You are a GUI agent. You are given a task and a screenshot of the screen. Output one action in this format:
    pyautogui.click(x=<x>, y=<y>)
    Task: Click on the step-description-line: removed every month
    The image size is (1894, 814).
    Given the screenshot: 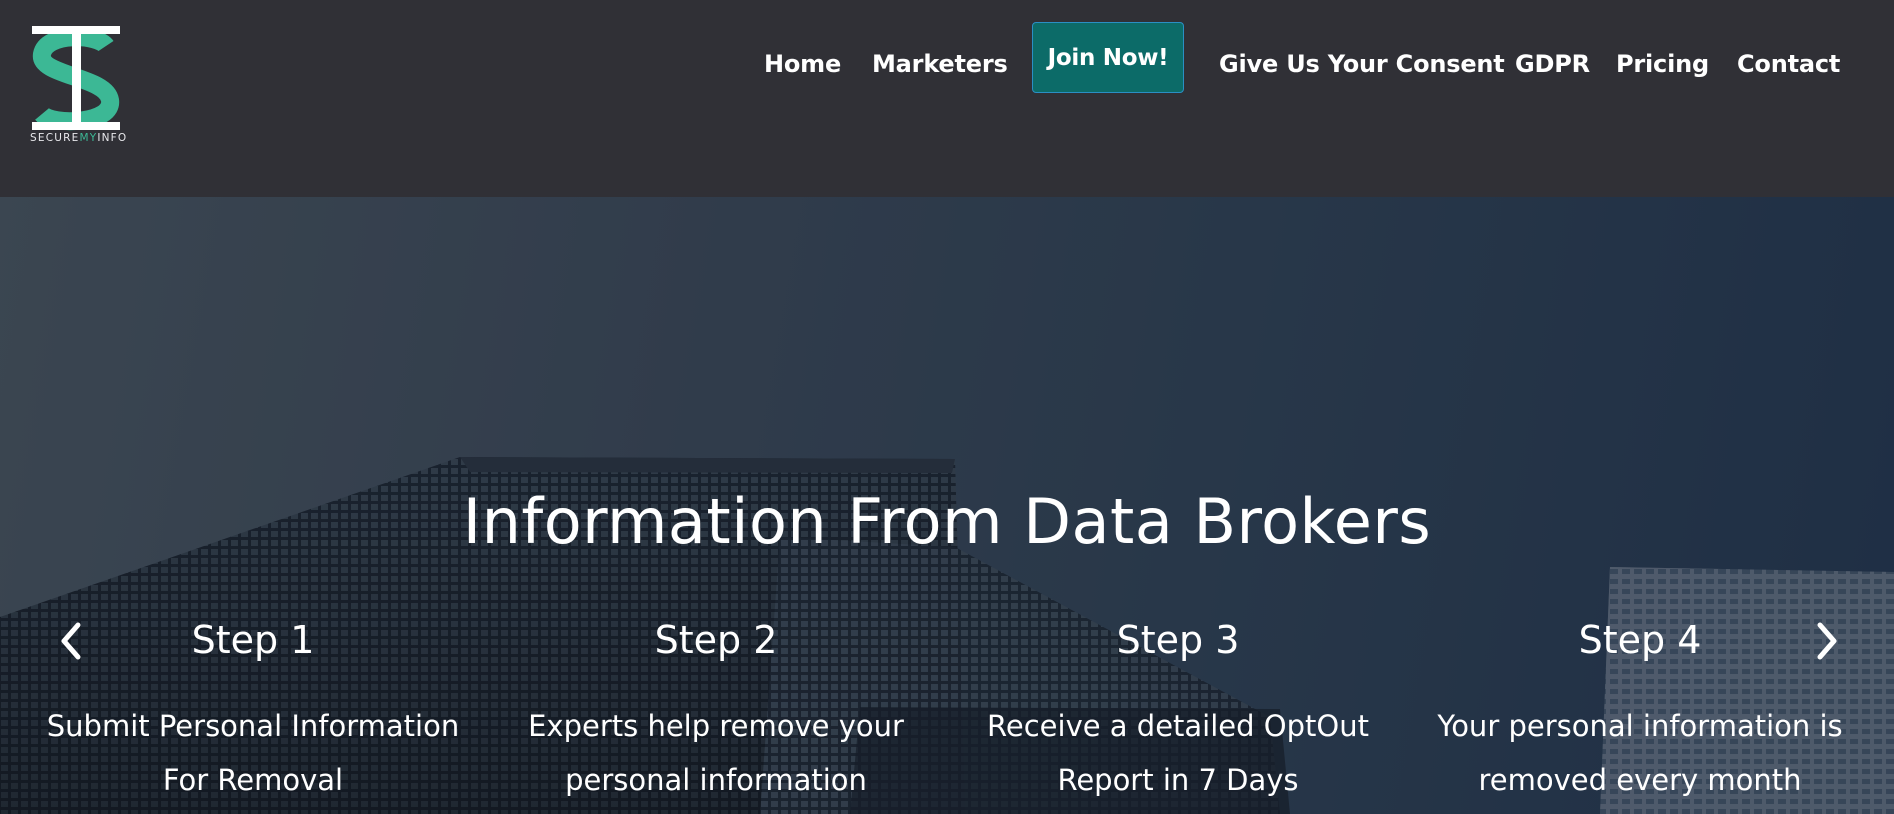 What is the action you would take?
    pyautogui.click(x=1640, y=780)
    